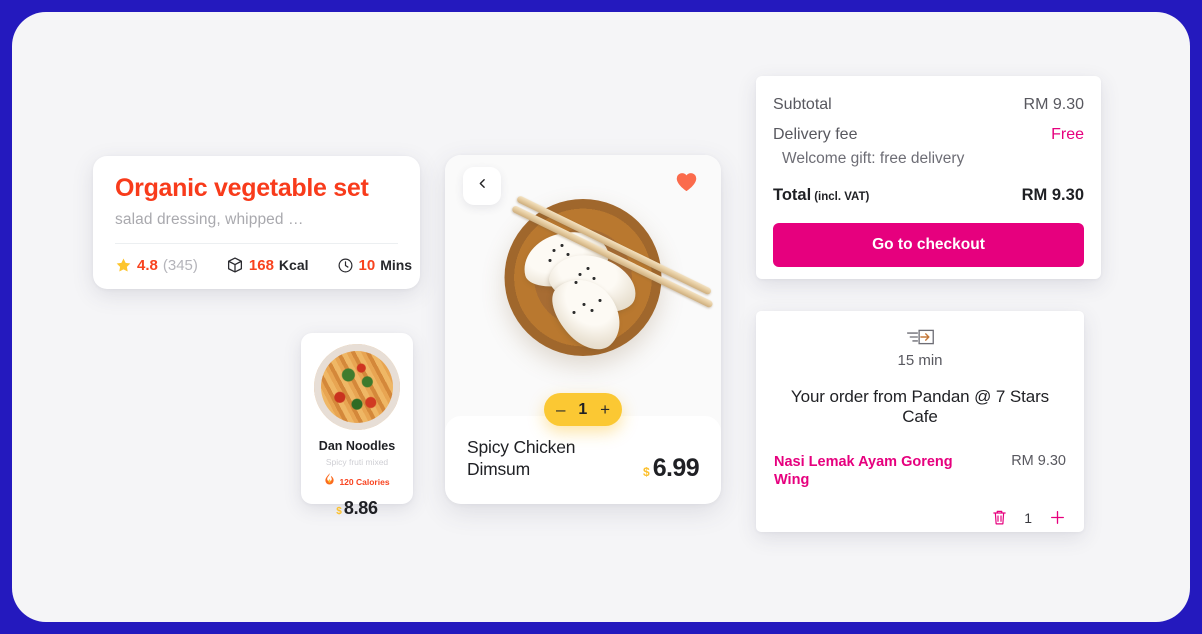 Image resolution: width=1202 pixels, height=634 pixels. What do you see at coordinates (329, 482) in the screenshot?
I see `flame-icon` at bounding box center [329, 482].